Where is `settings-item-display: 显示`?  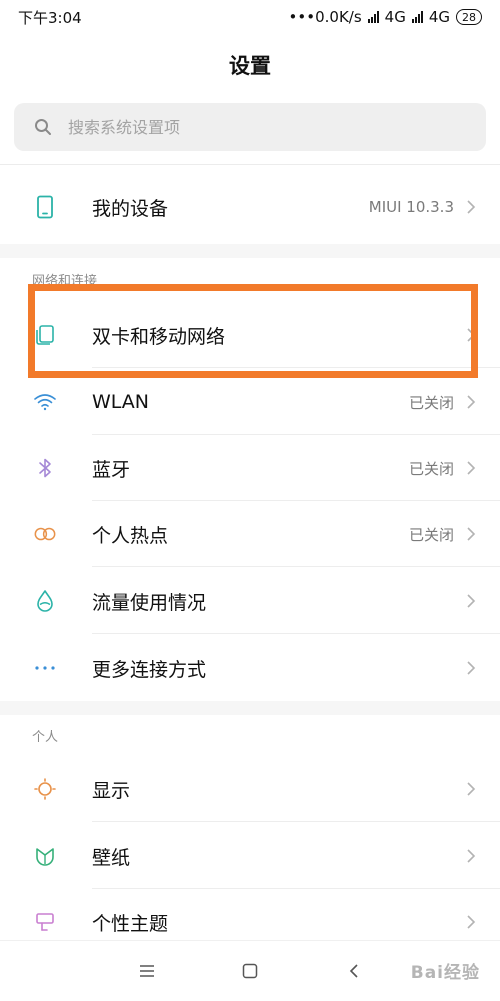
settings-item-display: 显示 is located at coordinates (250, 789).